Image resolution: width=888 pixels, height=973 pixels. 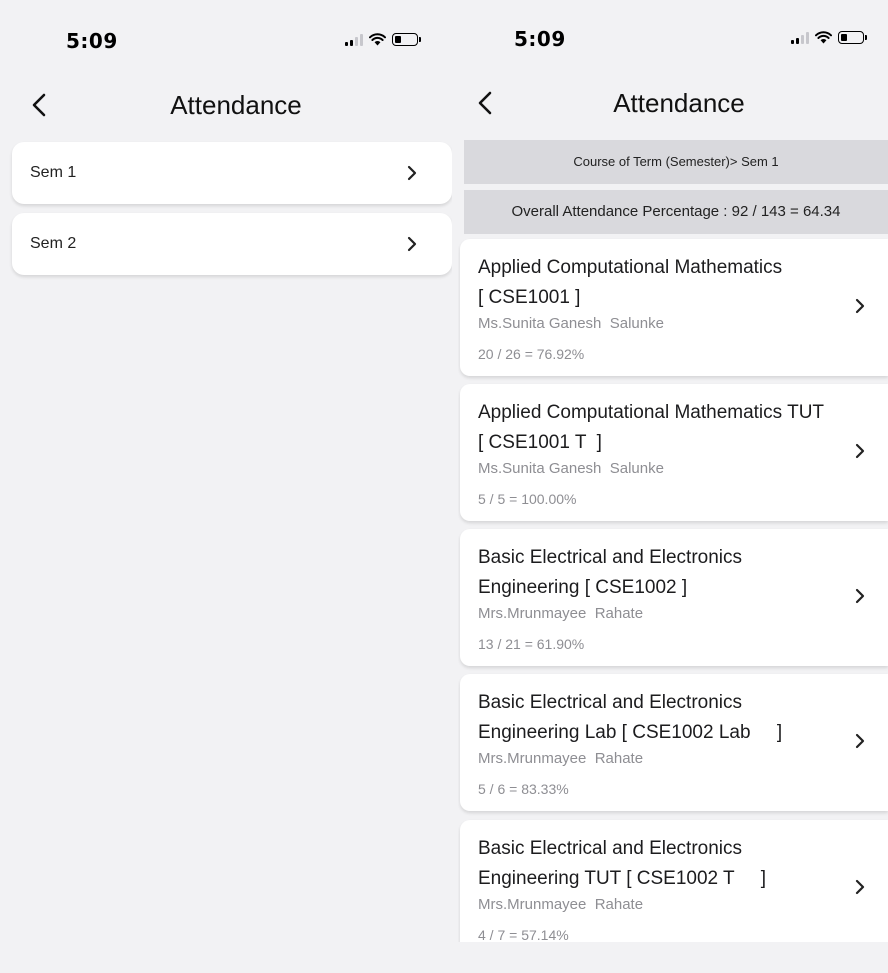 I want to click on course-title-line: [ CSE1001 ], so click(x=529, y=297).